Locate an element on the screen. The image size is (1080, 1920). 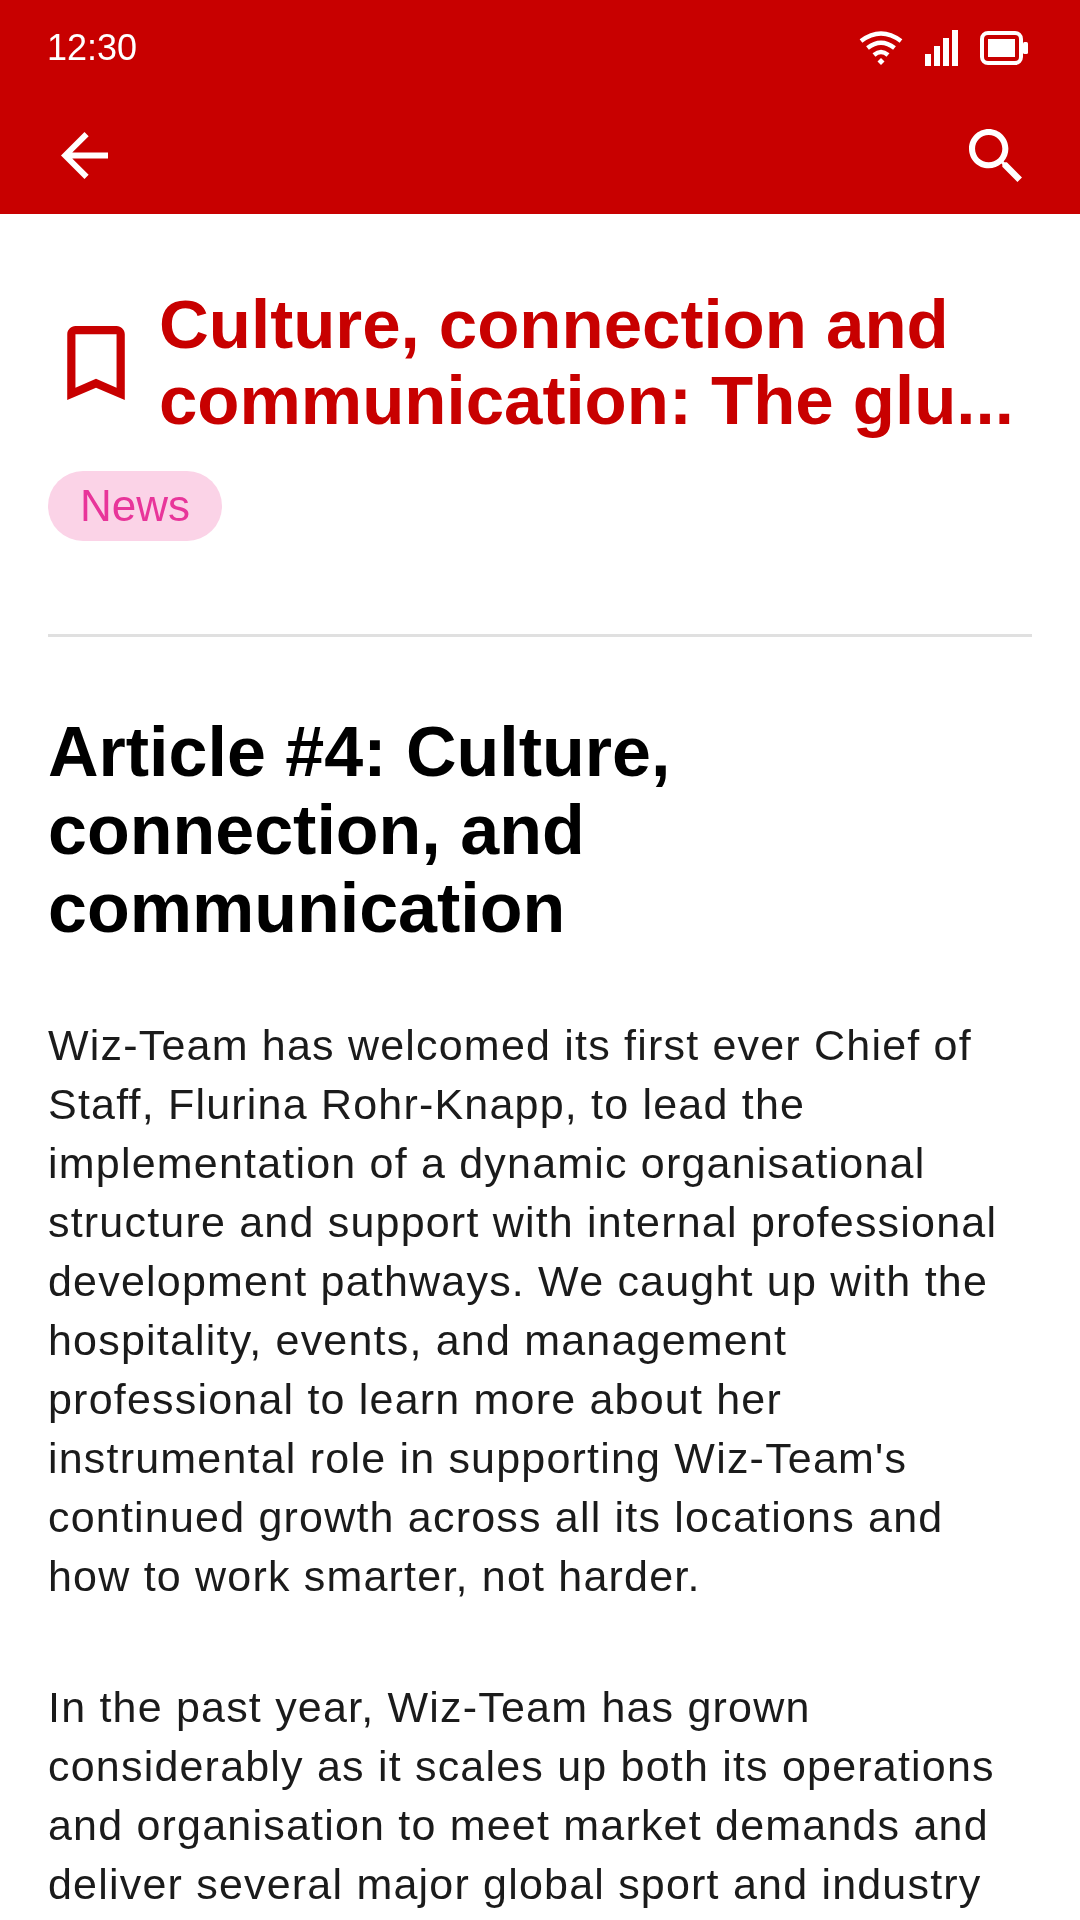
search-icon is located at coordinates (995, 155).